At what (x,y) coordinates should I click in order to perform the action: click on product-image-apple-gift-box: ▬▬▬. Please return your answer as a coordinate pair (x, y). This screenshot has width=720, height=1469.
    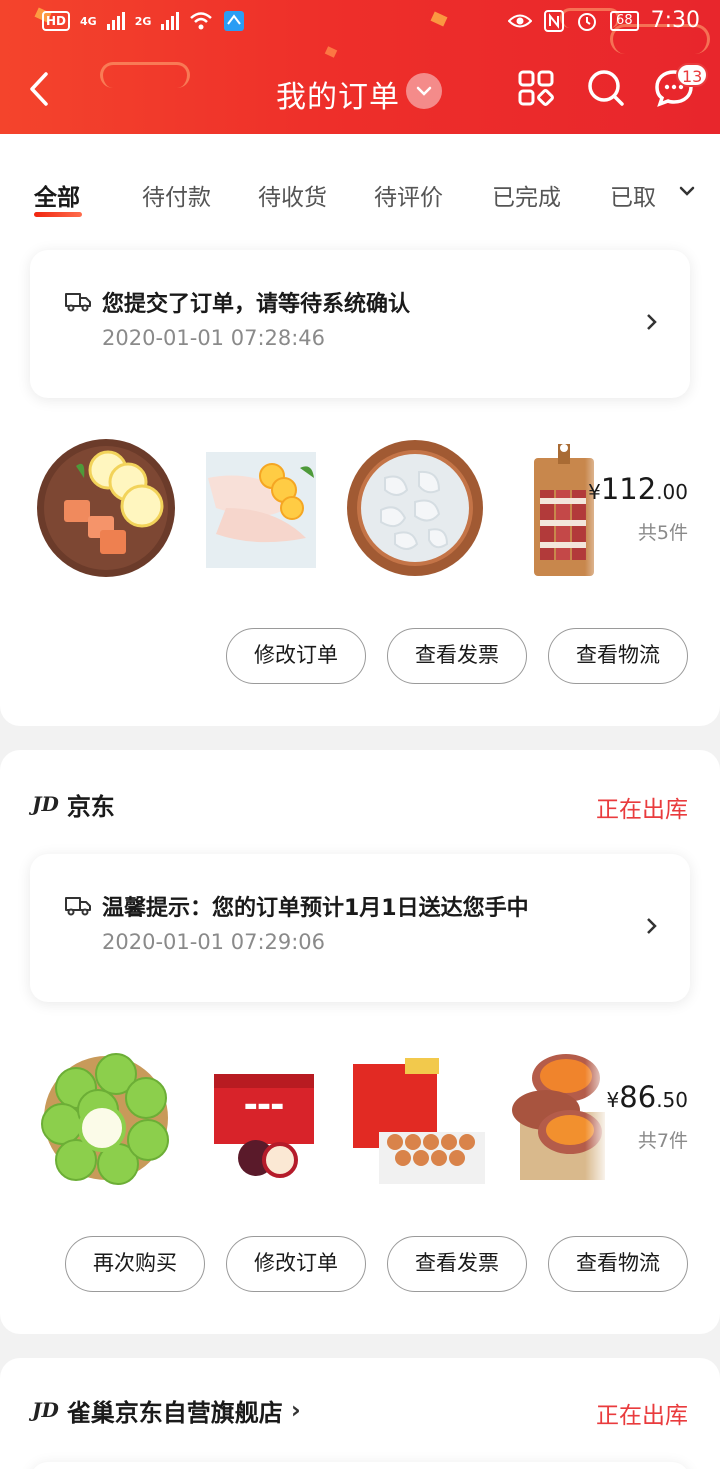
    Looking at the image, I should click on (266, 1118).